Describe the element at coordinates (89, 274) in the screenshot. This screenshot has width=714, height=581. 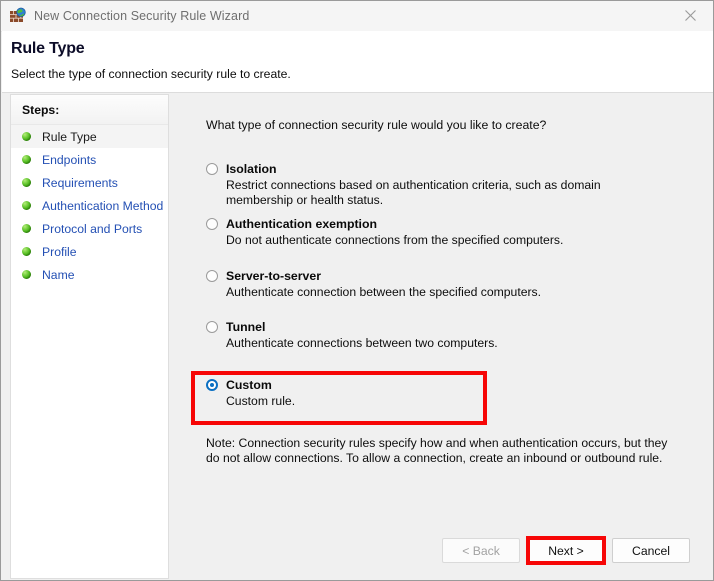
I see `sidebar-item-name: Name` at that location.